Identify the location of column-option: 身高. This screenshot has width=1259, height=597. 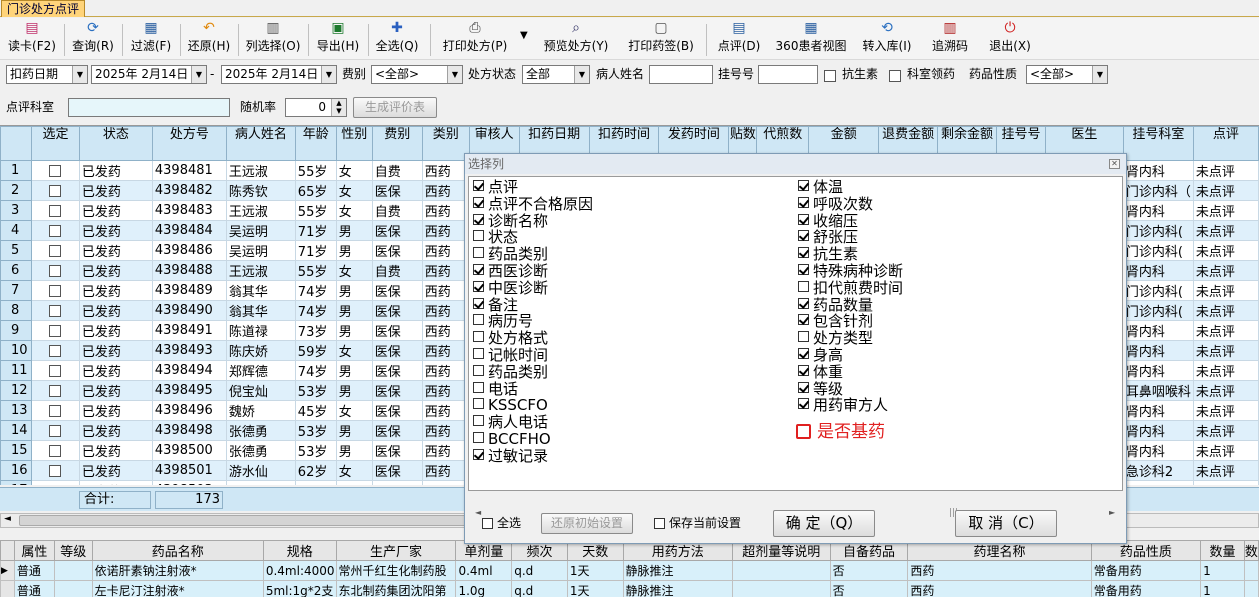
(820, 355).